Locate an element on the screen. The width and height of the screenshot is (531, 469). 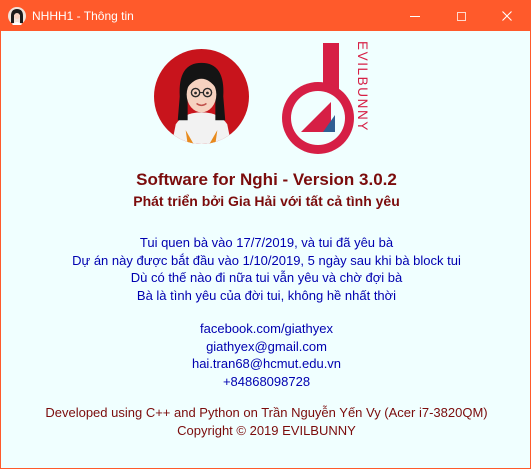
close-icon is located at coordinates (507, 16).